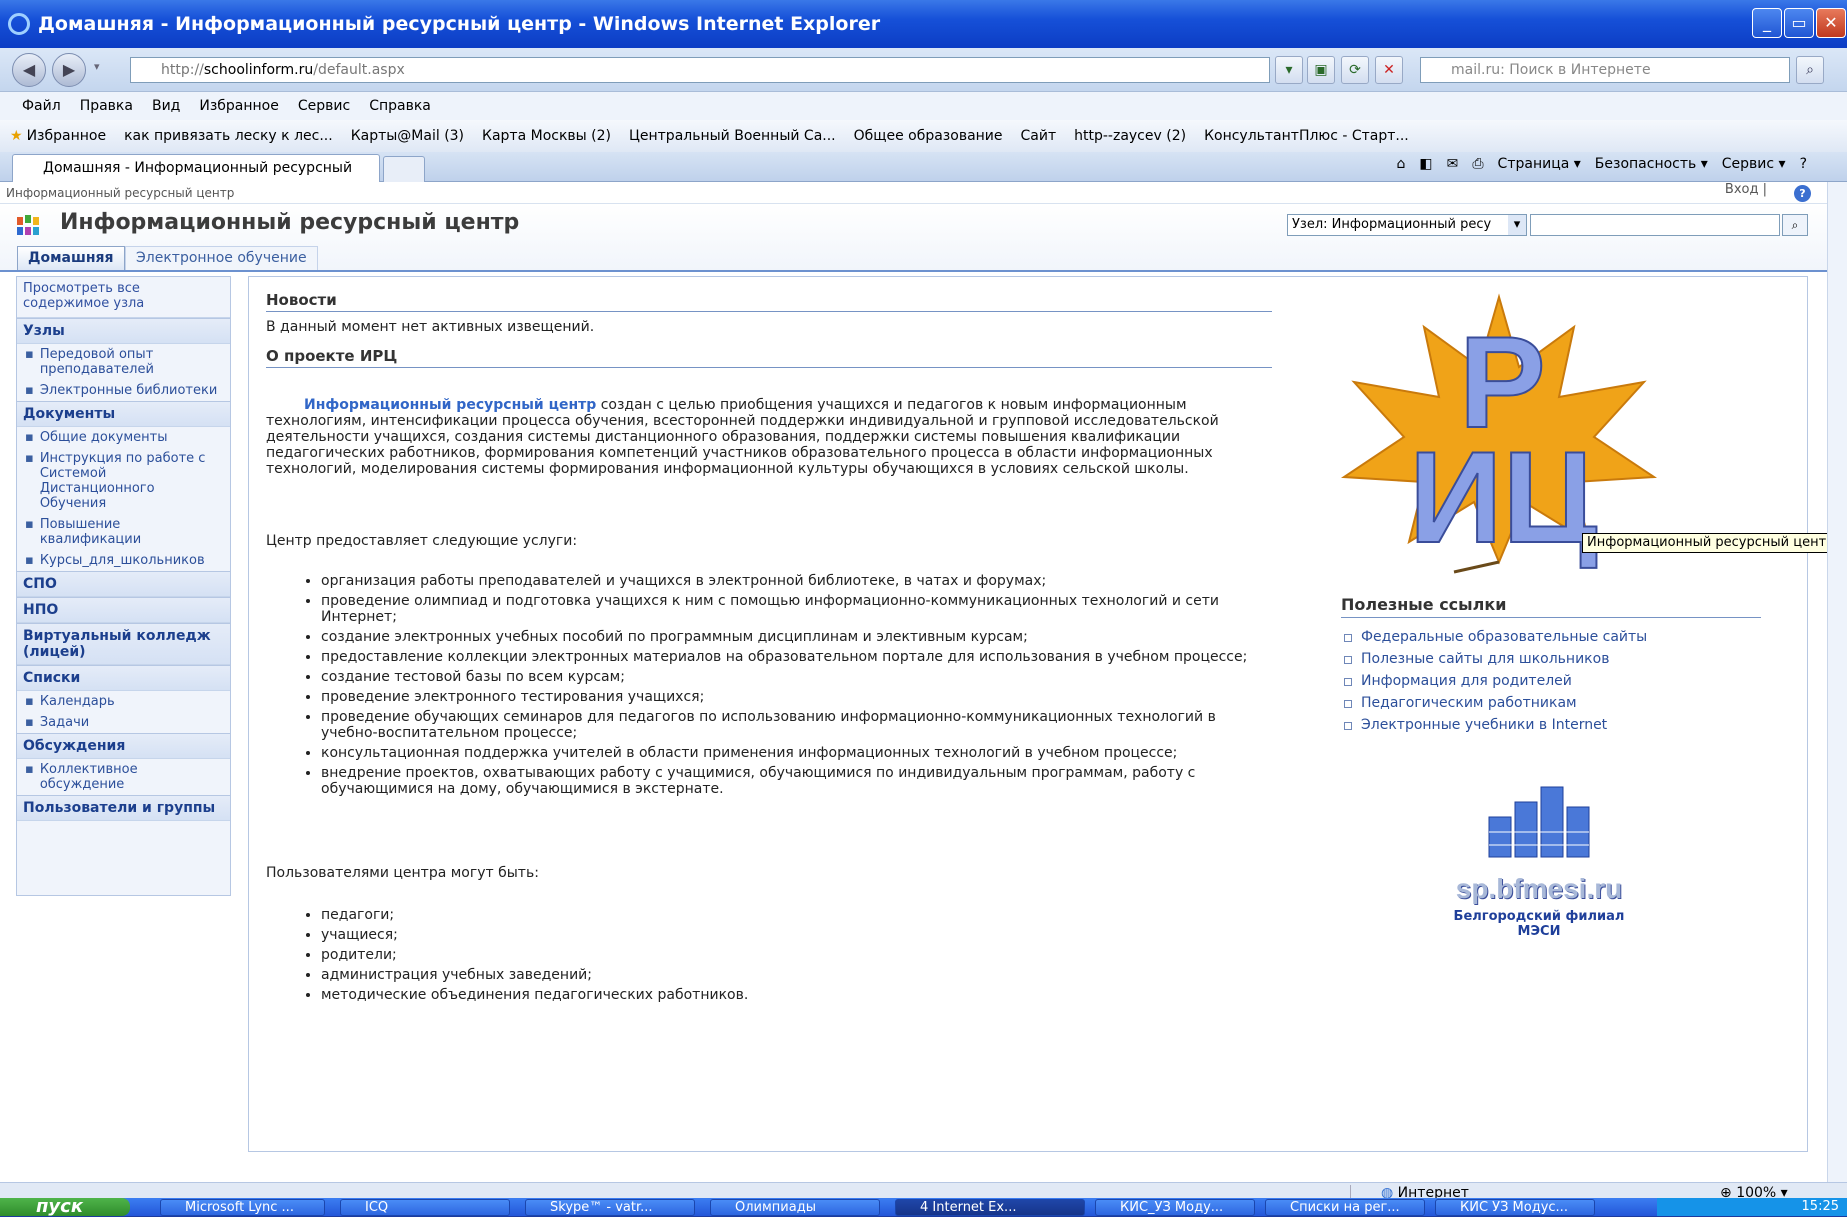 This screenshot has width=1847, height=1217. Describe the element at coordinates (400, 106) in the screenshot. I see `menu-help: Справка` at that location.